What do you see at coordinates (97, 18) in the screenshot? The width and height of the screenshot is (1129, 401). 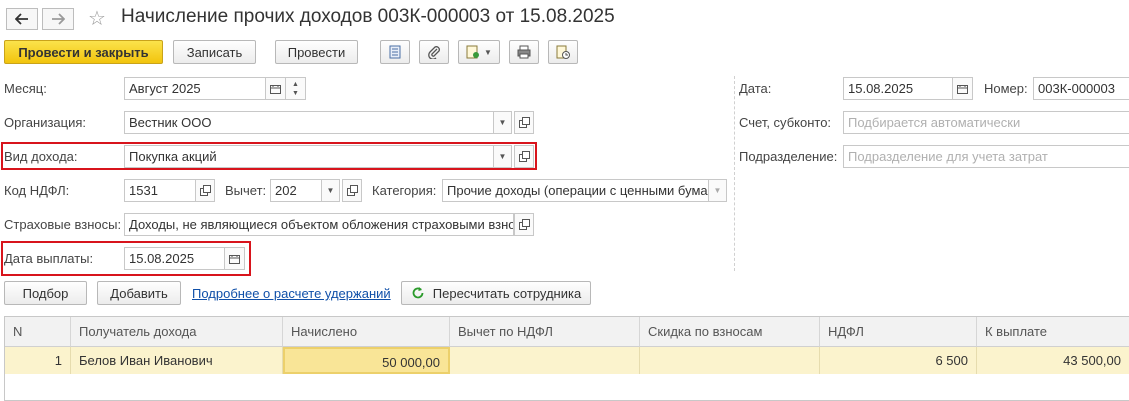 I see `star-icon: ☆` at bounding box center [97, 18].